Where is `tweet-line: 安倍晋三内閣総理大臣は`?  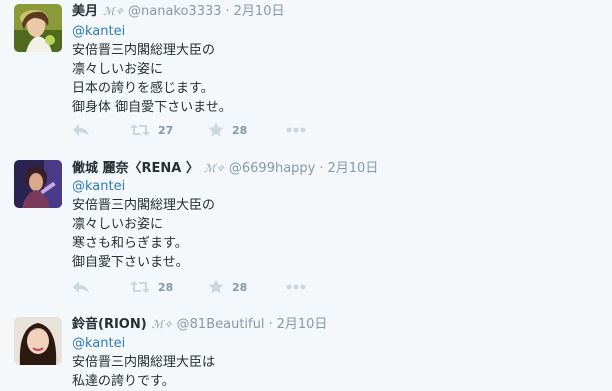 tweet-line: 安倍晋三内閣総理大臣は is located at coordinates (144, 362).